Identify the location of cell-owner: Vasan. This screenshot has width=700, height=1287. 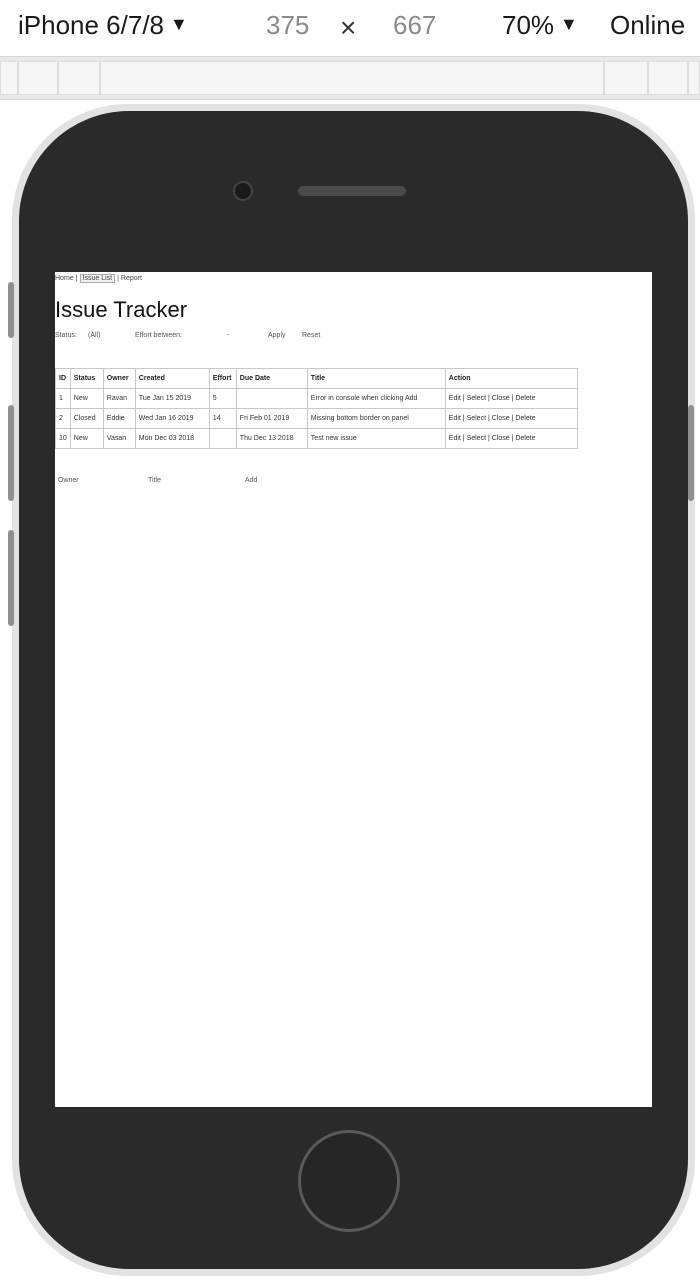
(119, 438).